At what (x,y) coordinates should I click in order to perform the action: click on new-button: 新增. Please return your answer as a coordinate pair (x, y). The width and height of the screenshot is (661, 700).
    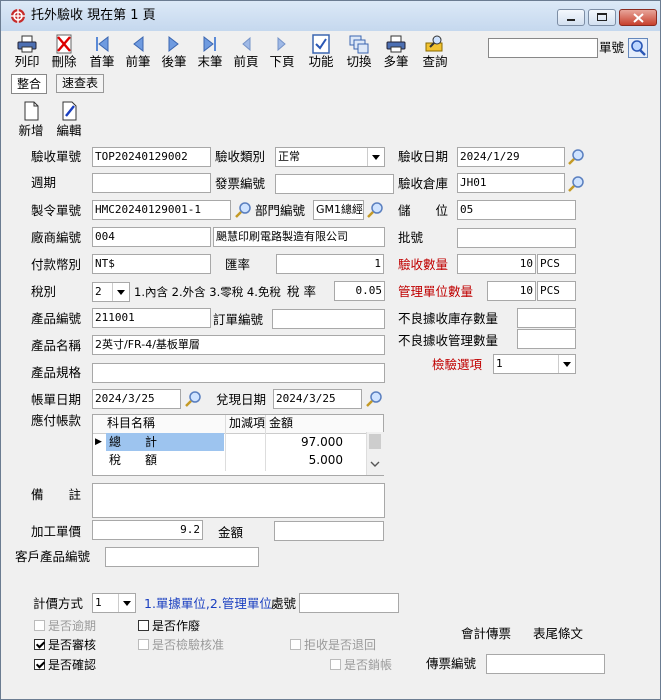
    Looking at the image, I should click on (31, 120).